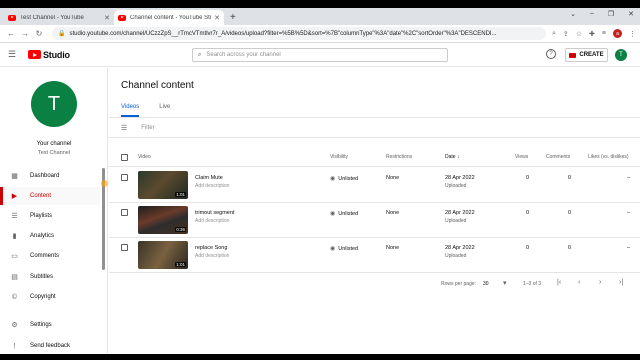 This screenshot has width=640, height=360. Describe the element at coordinates (54, 153) in the screenshot. I see `channel-name: Test Channel` at that location.